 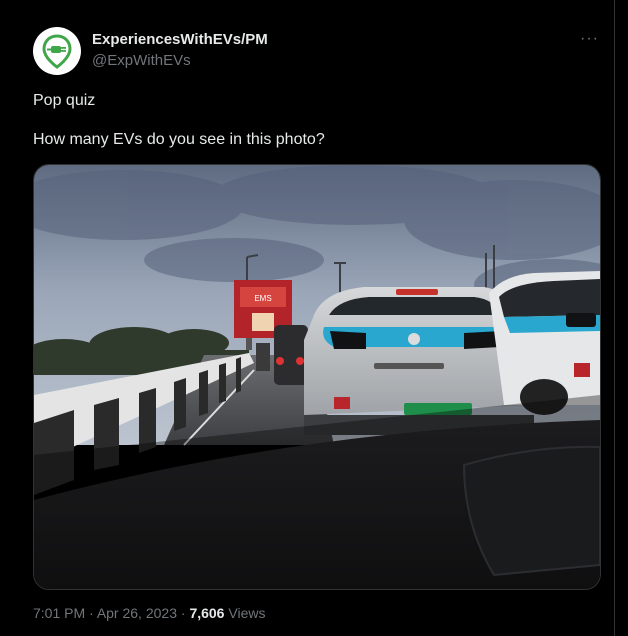 What do you see at coordinates (137, 613) in the screenshot?
I see `tweet-date: Apr 26, 2023` at bounding box center [137, 613].